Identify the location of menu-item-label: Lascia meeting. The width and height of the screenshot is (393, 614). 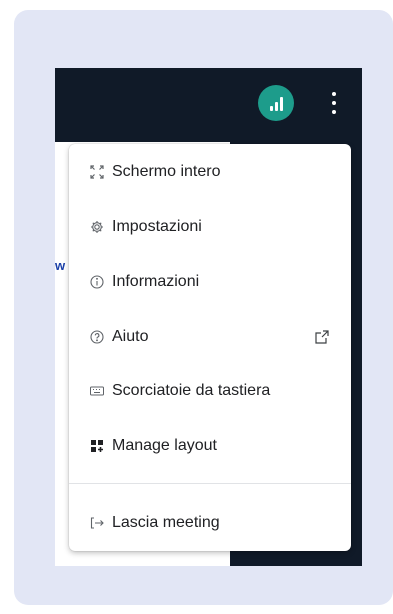
(166, 522).